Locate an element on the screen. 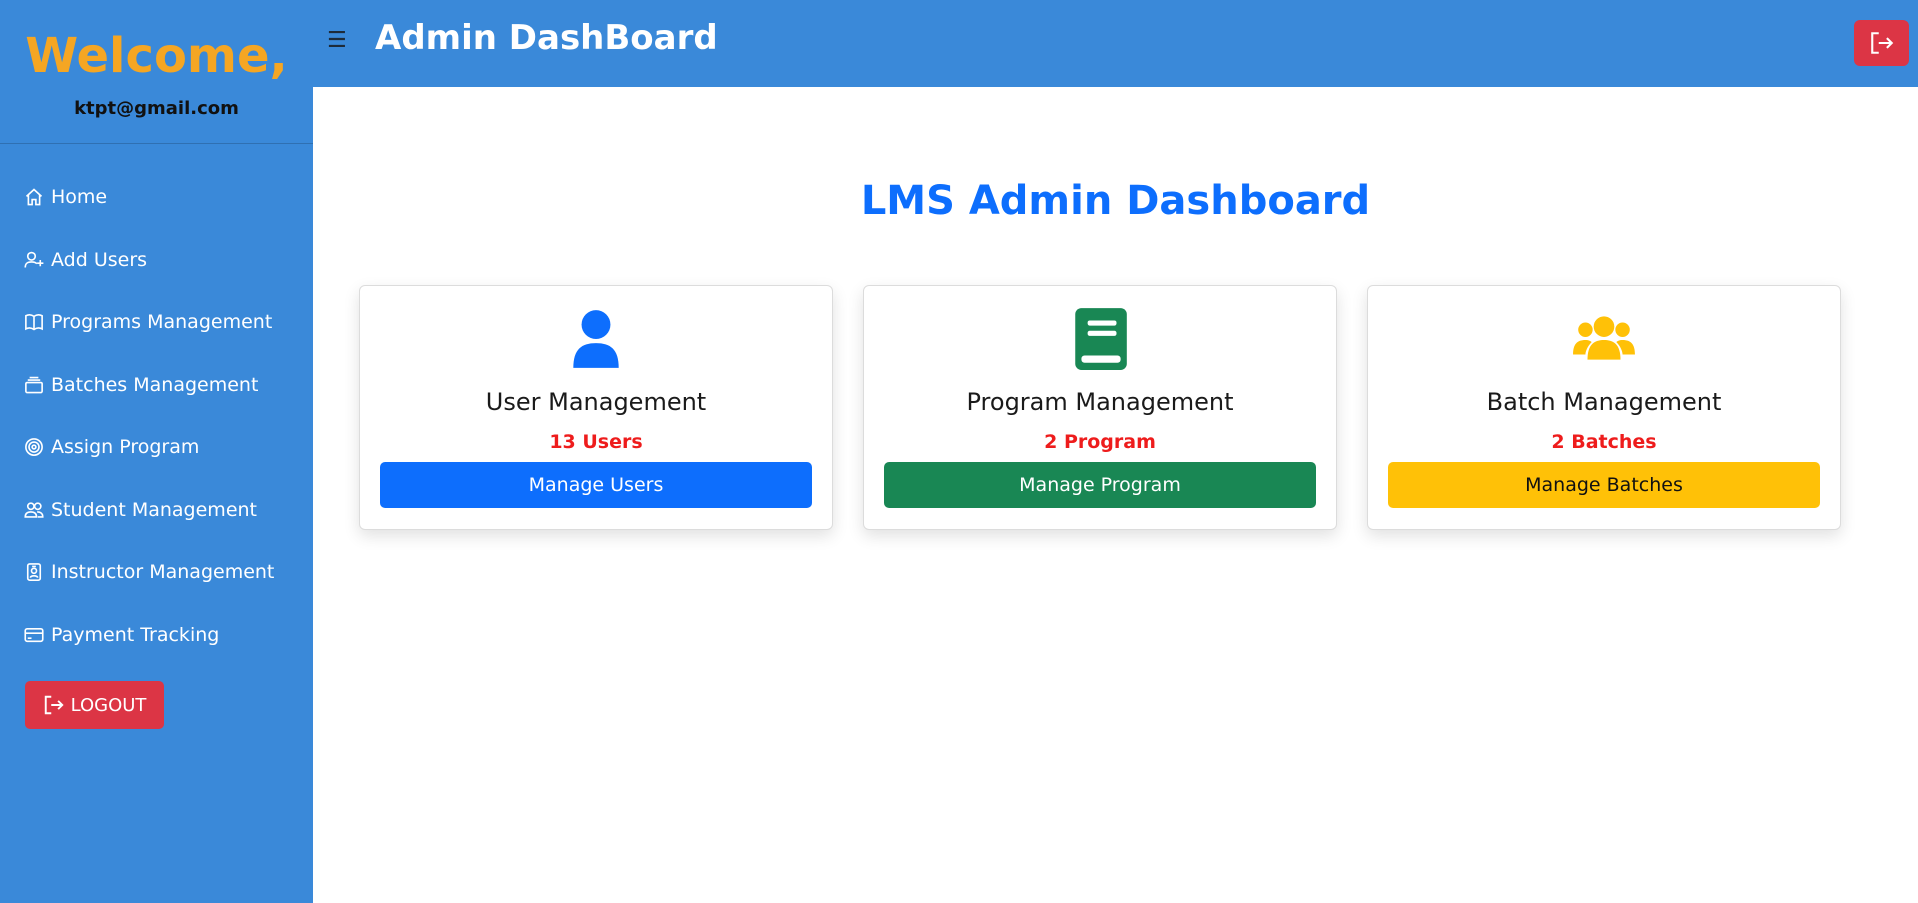 This screenshot has width=1918, height=903. card-title: User Management is located at coordinates (596, 402).